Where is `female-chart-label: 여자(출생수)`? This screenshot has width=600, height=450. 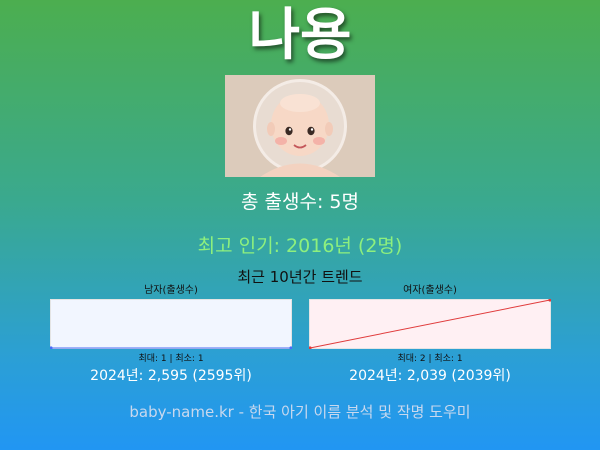 female-chart-label: 여자(출생수) is located at coordinates (430, 290).